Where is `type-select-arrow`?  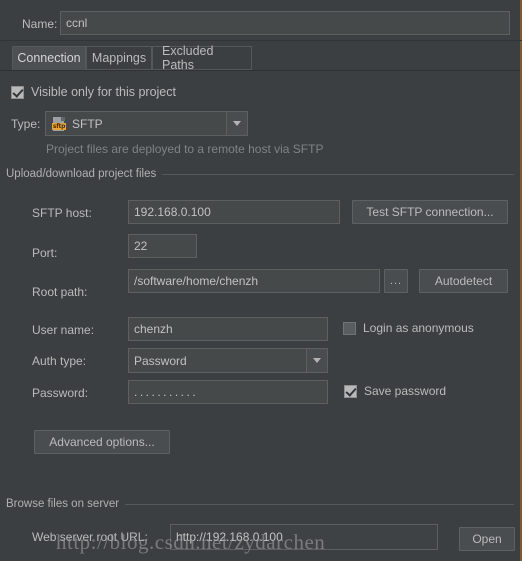 type-select-arrow is located at coordinates (236, 123).